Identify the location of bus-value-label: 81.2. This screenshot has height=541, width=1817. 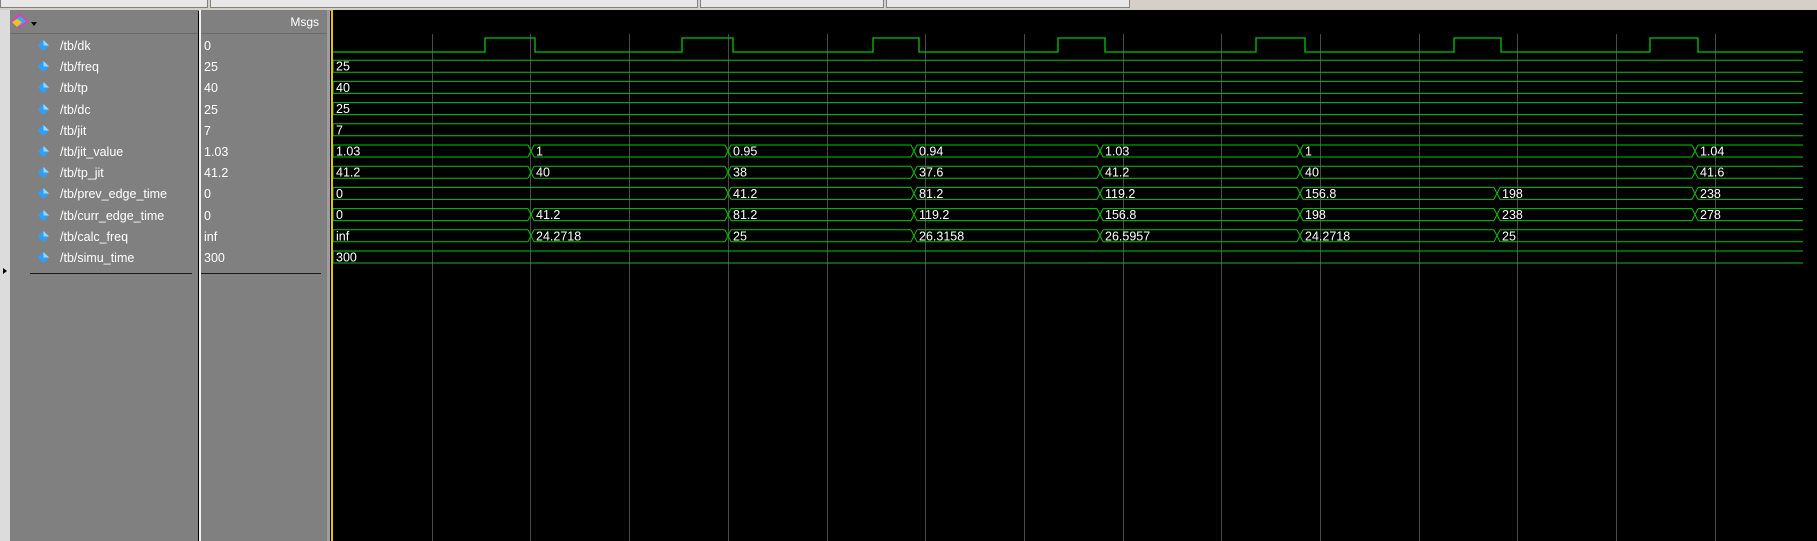
(745, 215).